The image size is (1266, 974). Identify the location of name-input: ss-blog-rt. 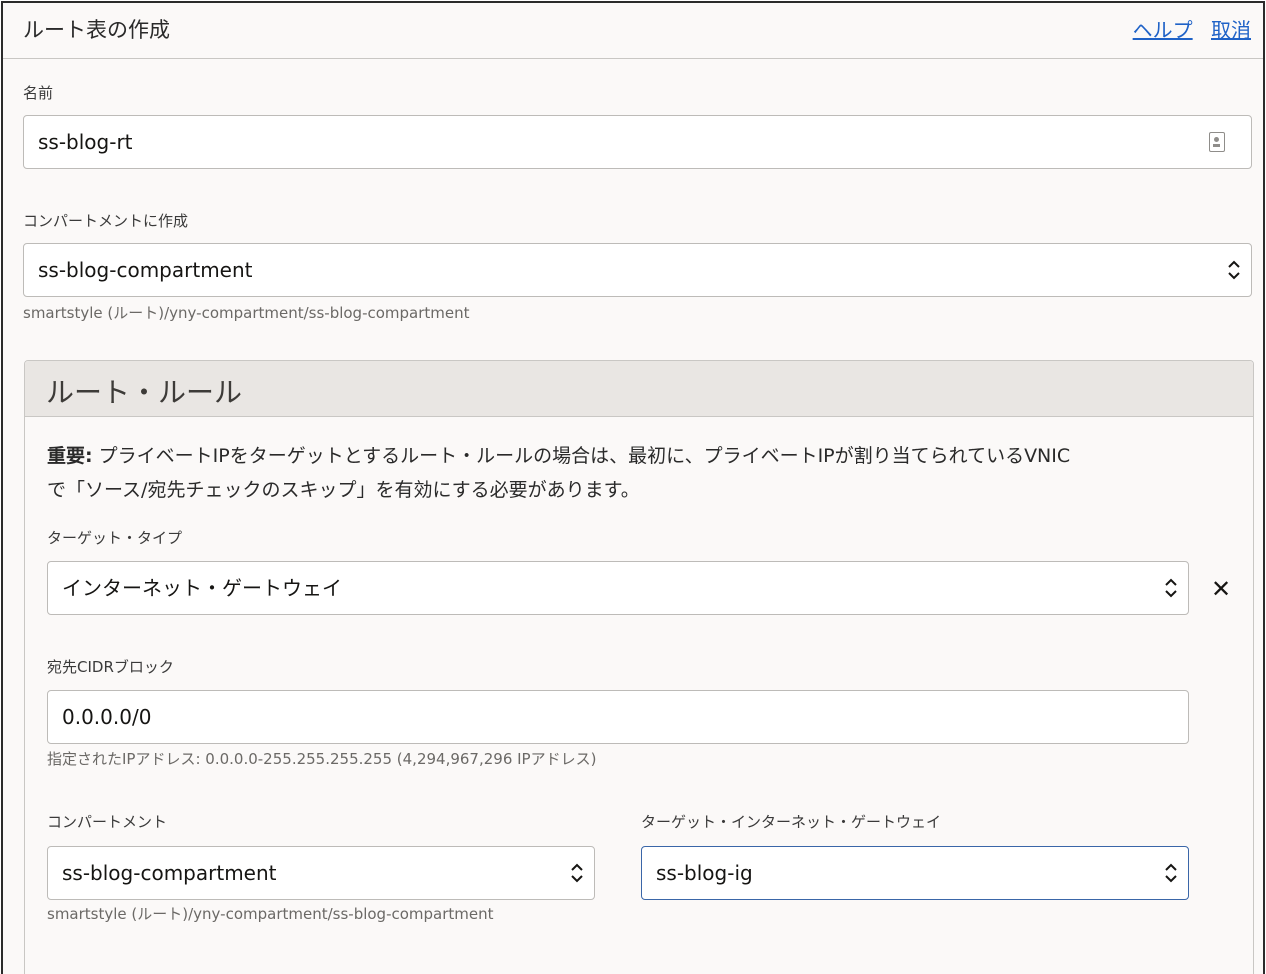
(637, 142).